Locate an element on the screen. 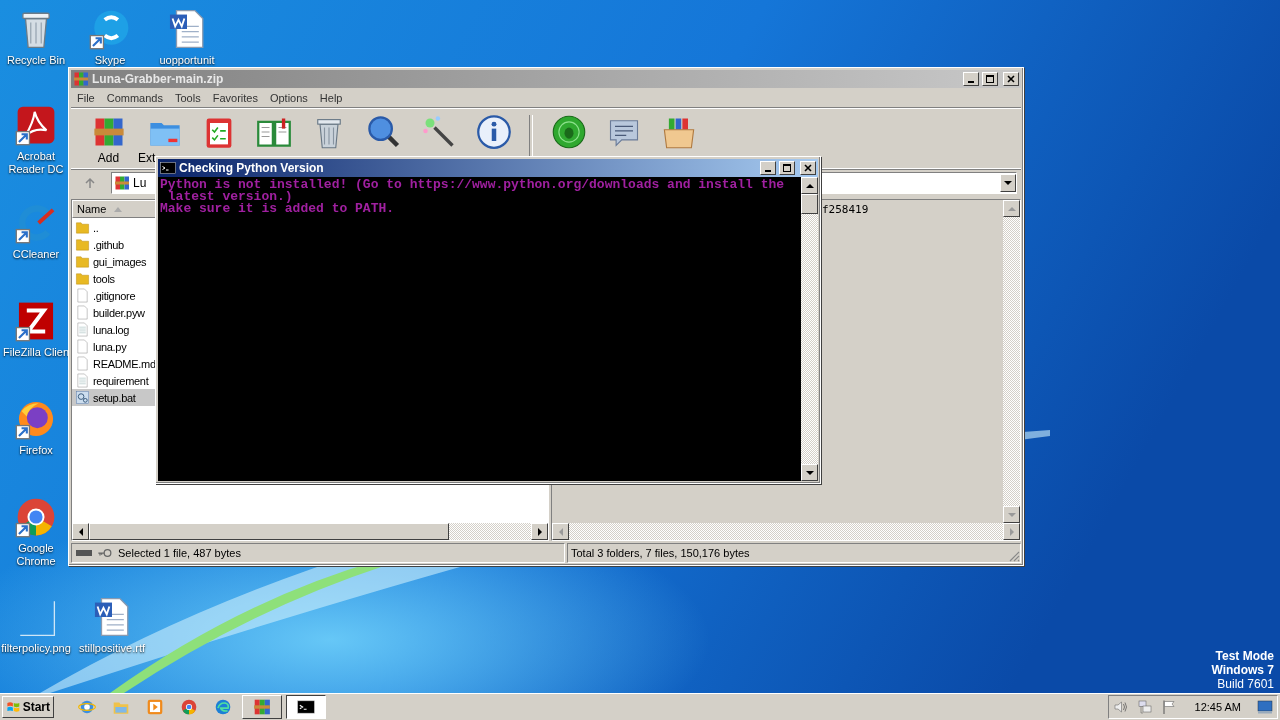 This screenshot has height=720, width=1280. desktop-icon-label: FileZilla Clien is located at coordinates (36, 352).